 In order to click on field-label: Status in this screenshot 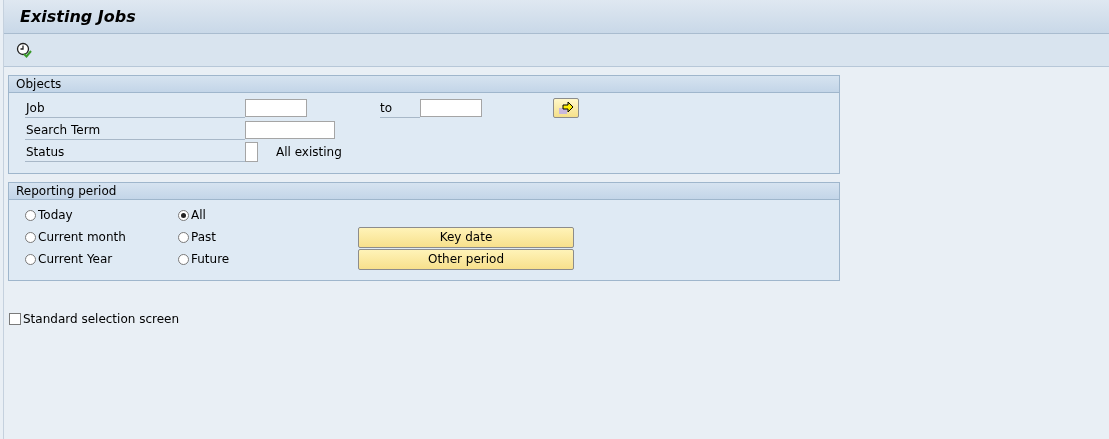, I will do `click(135, 152)`.